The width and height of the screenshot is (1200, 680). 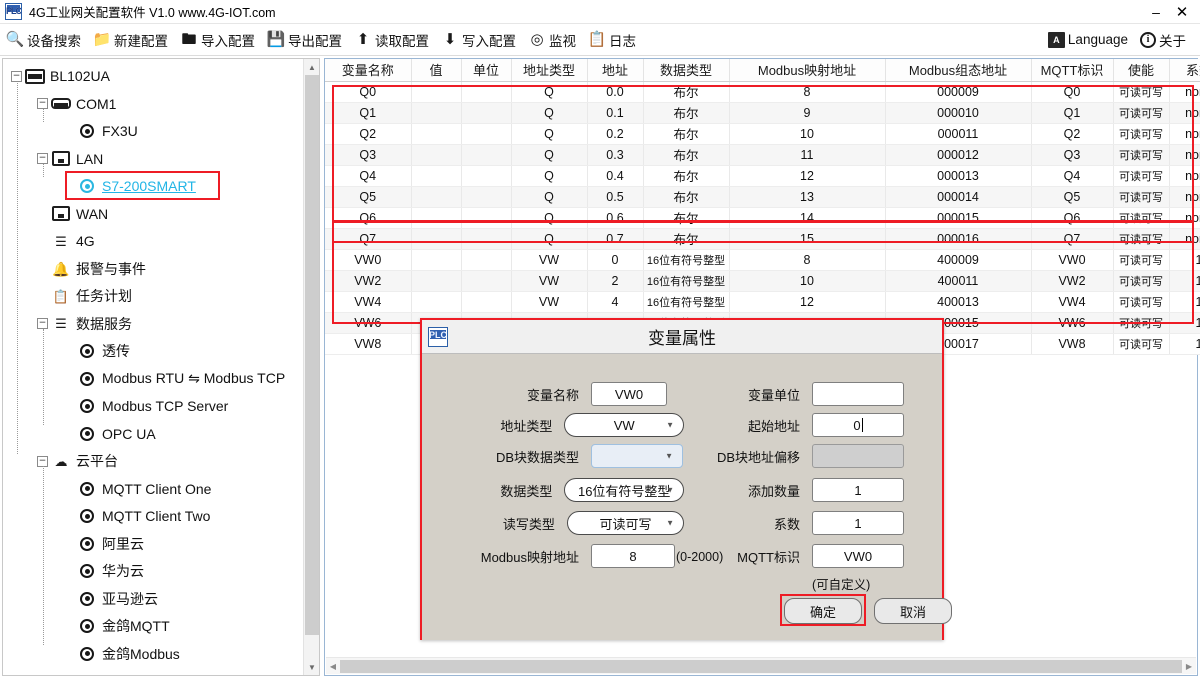 What do you see at coordinates (60, 76) in the screenshot?
I see `tree-item-bl102ua: − BL102UA` at bounding box center [60, 76].